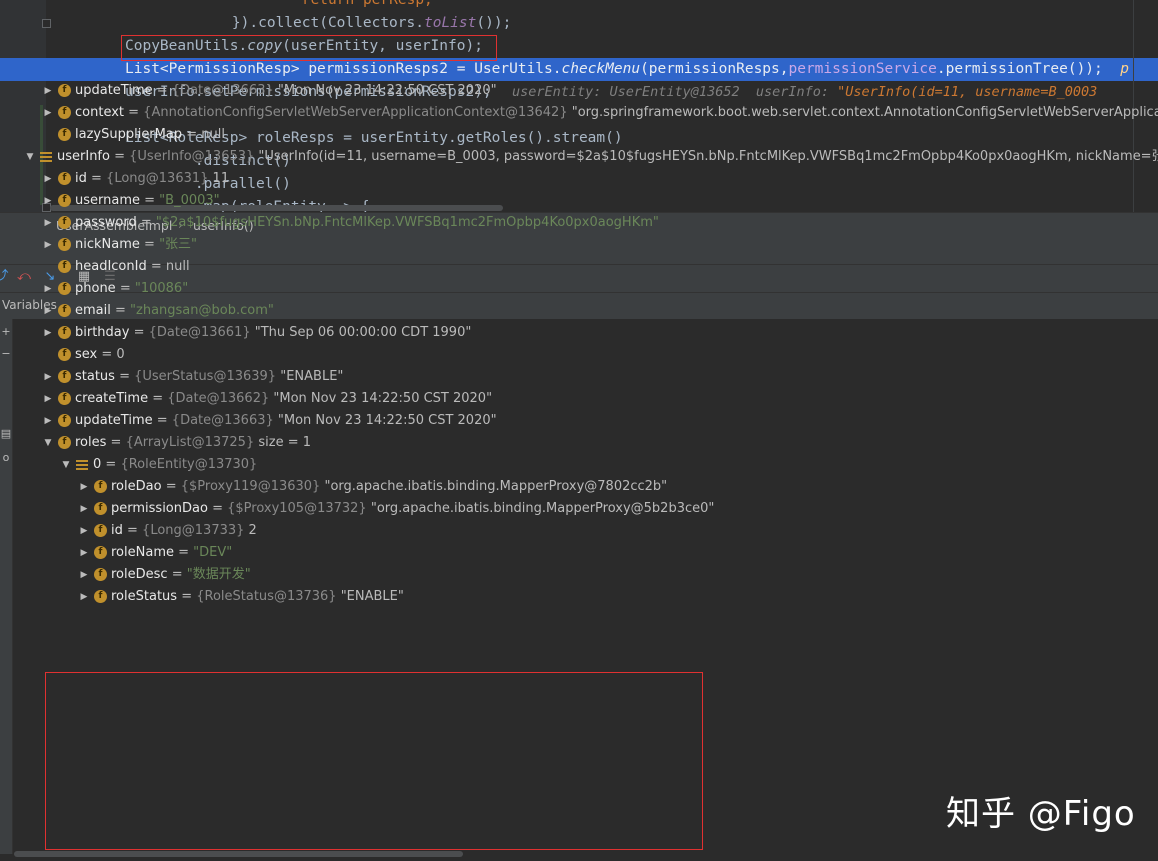  I want to click on view-icon: o, so click(6, 457).